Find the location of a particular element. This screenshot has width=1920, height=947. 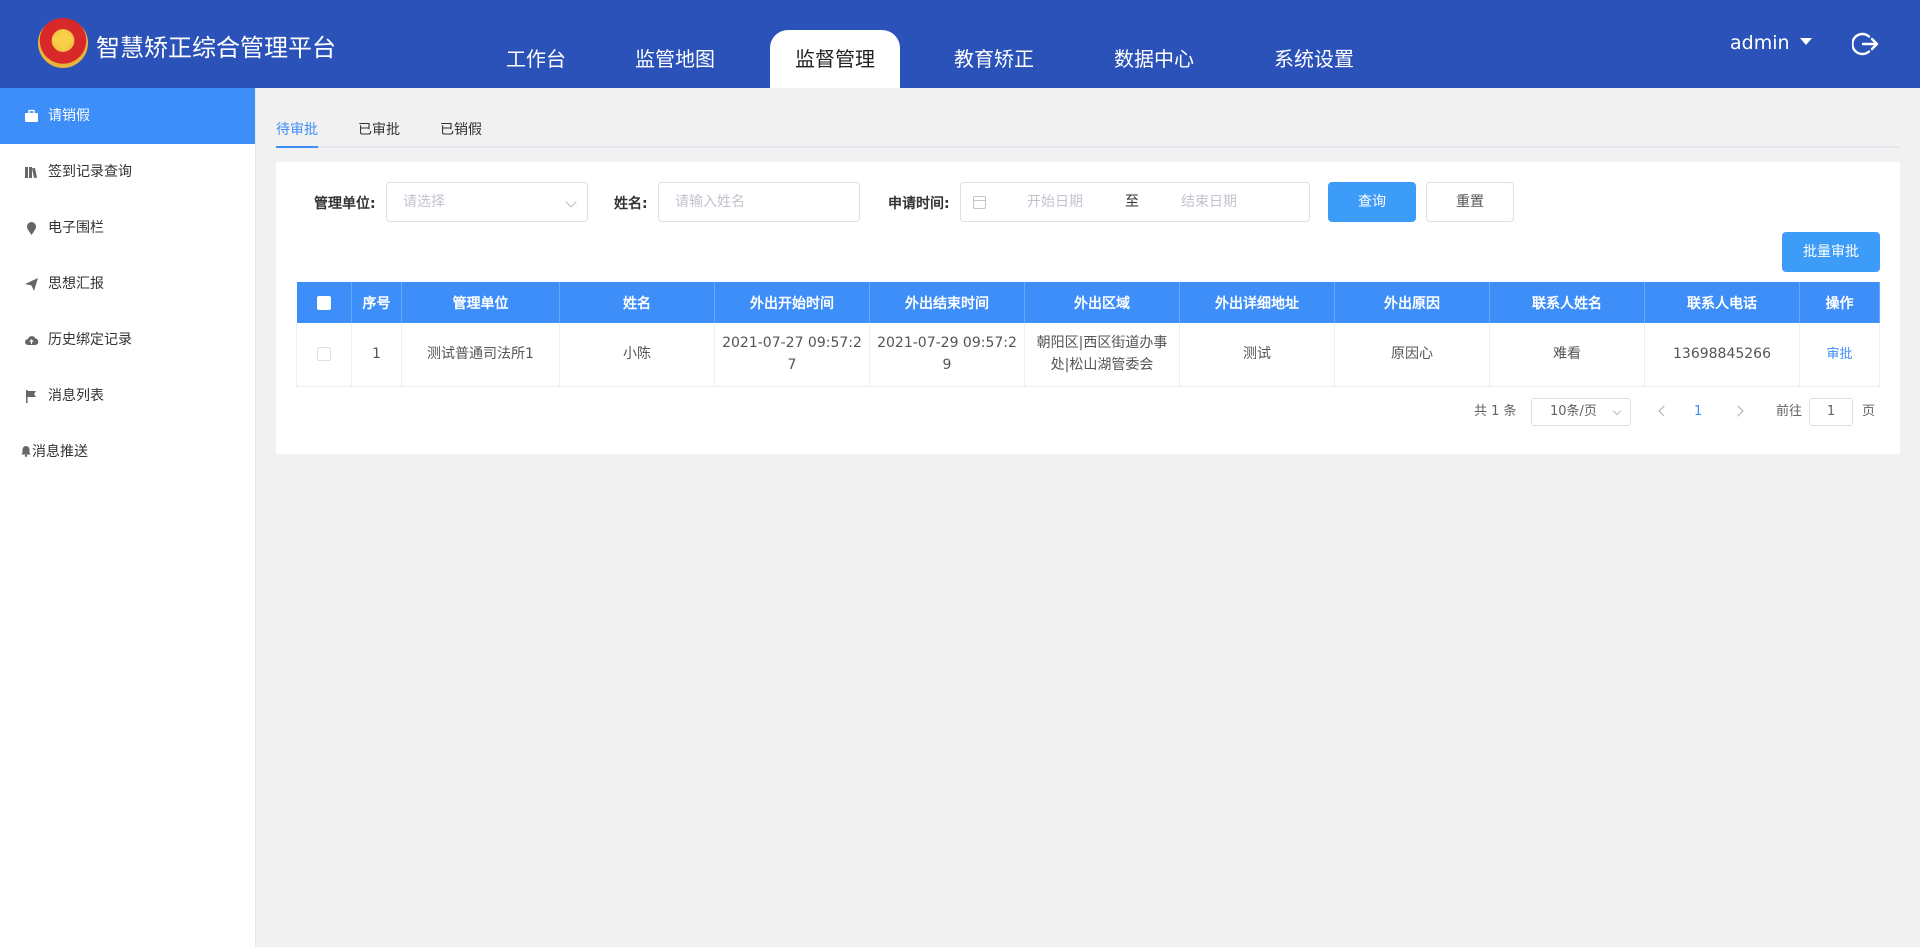

date-range-picker: 开始日期 至 结束日期 is located at coordinates (1135, 202).